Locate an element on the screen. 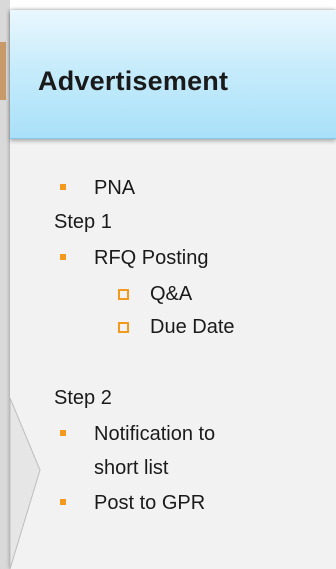  step1-label: Step 1 is located at coordinates (83, 222).